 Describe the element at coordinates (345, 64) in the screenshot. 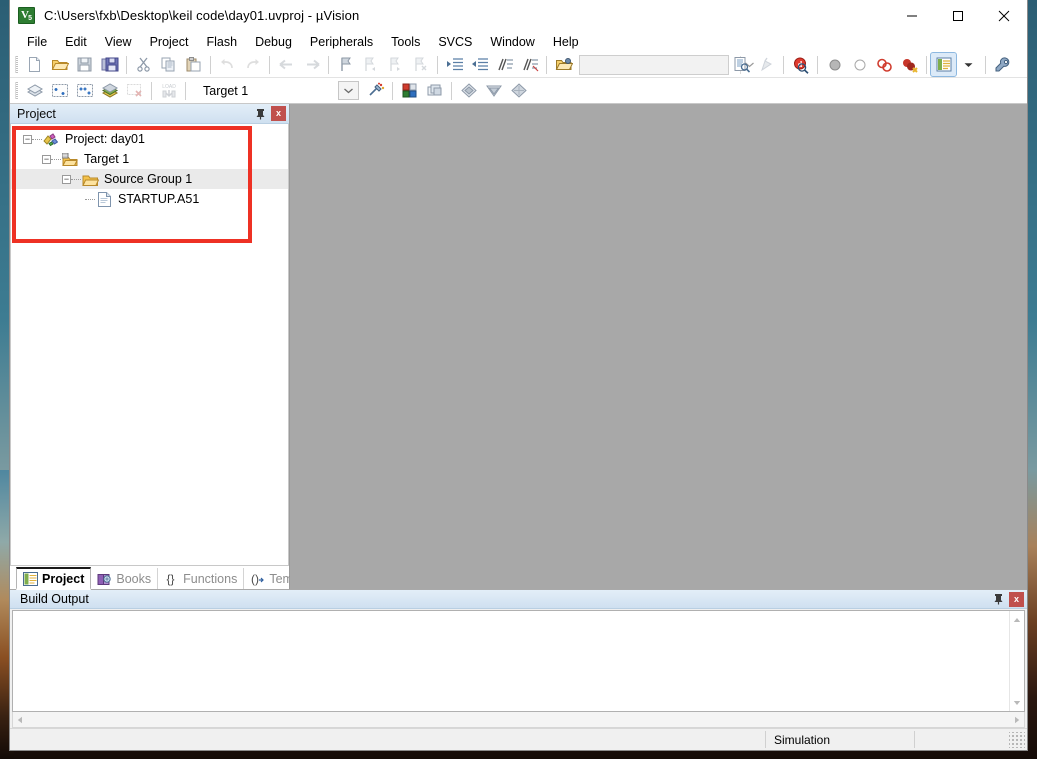

I see `bookmark-toggle-icon` at that location.